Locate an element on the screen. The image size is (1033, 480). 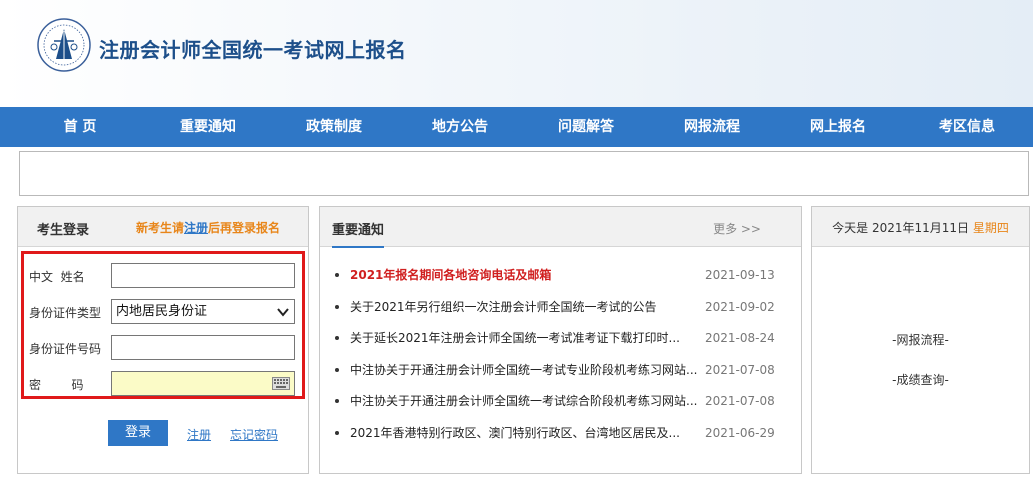
register-hint-suffix: 后再登录报名 is located at coordinates (244, 228).